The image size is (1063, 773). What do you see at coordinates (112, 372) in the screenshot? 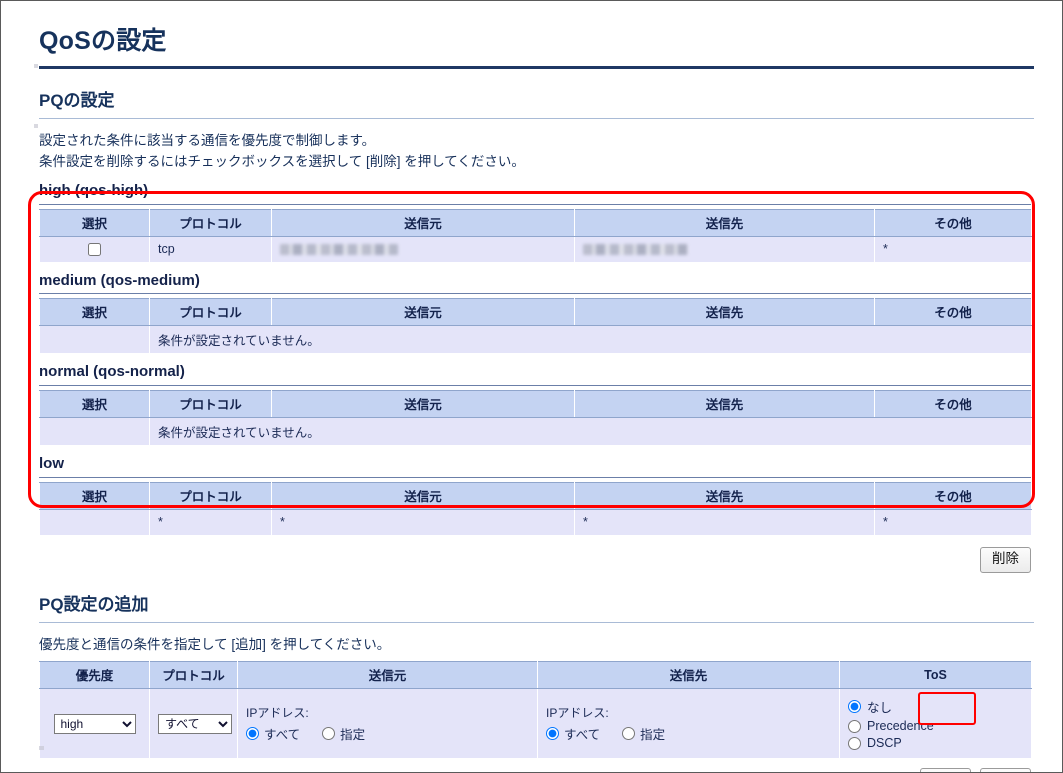
I see `priority-group-title: normal (qos-normal)` at bounding box center [112, 372].